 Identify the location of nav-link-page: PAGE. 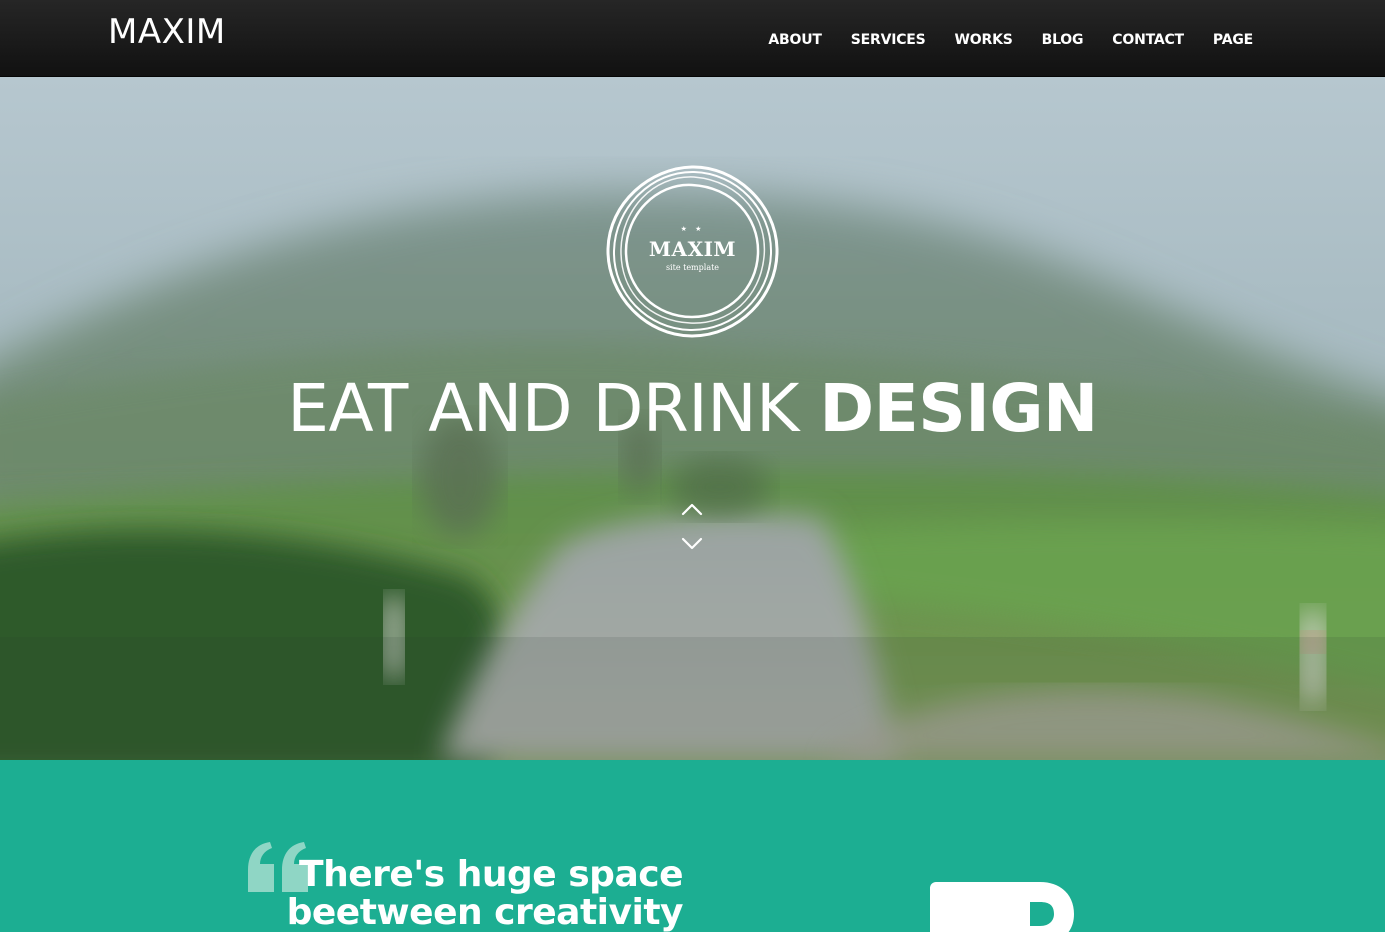
(1233, 40).